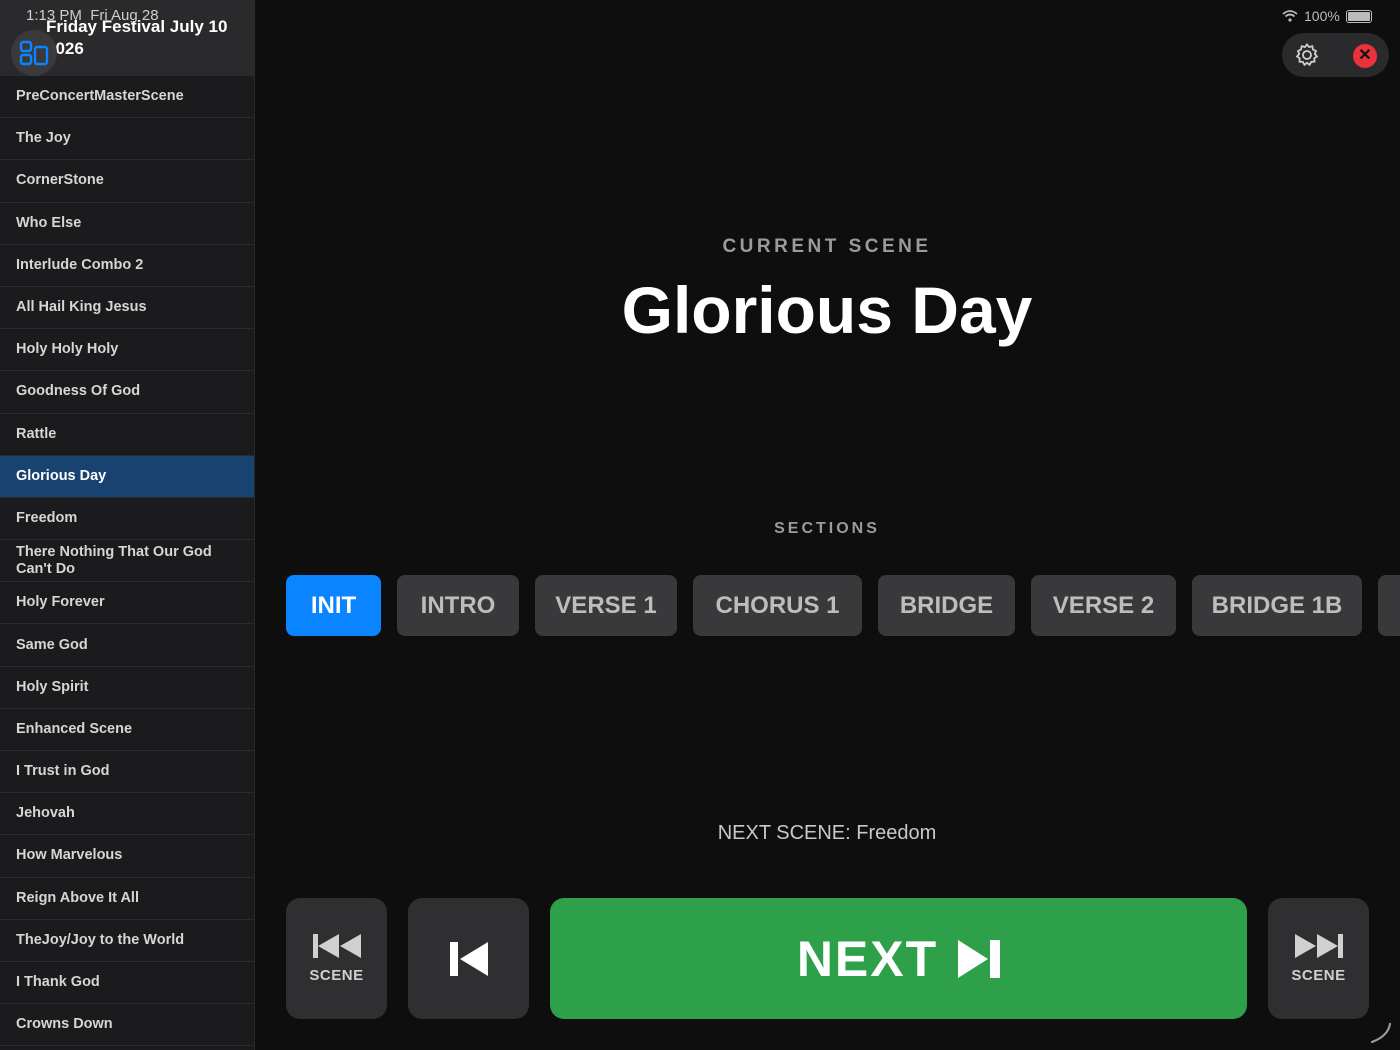 The image size is (1400, 1050). I want to click on status-right: 100%, so click(1327, 16).